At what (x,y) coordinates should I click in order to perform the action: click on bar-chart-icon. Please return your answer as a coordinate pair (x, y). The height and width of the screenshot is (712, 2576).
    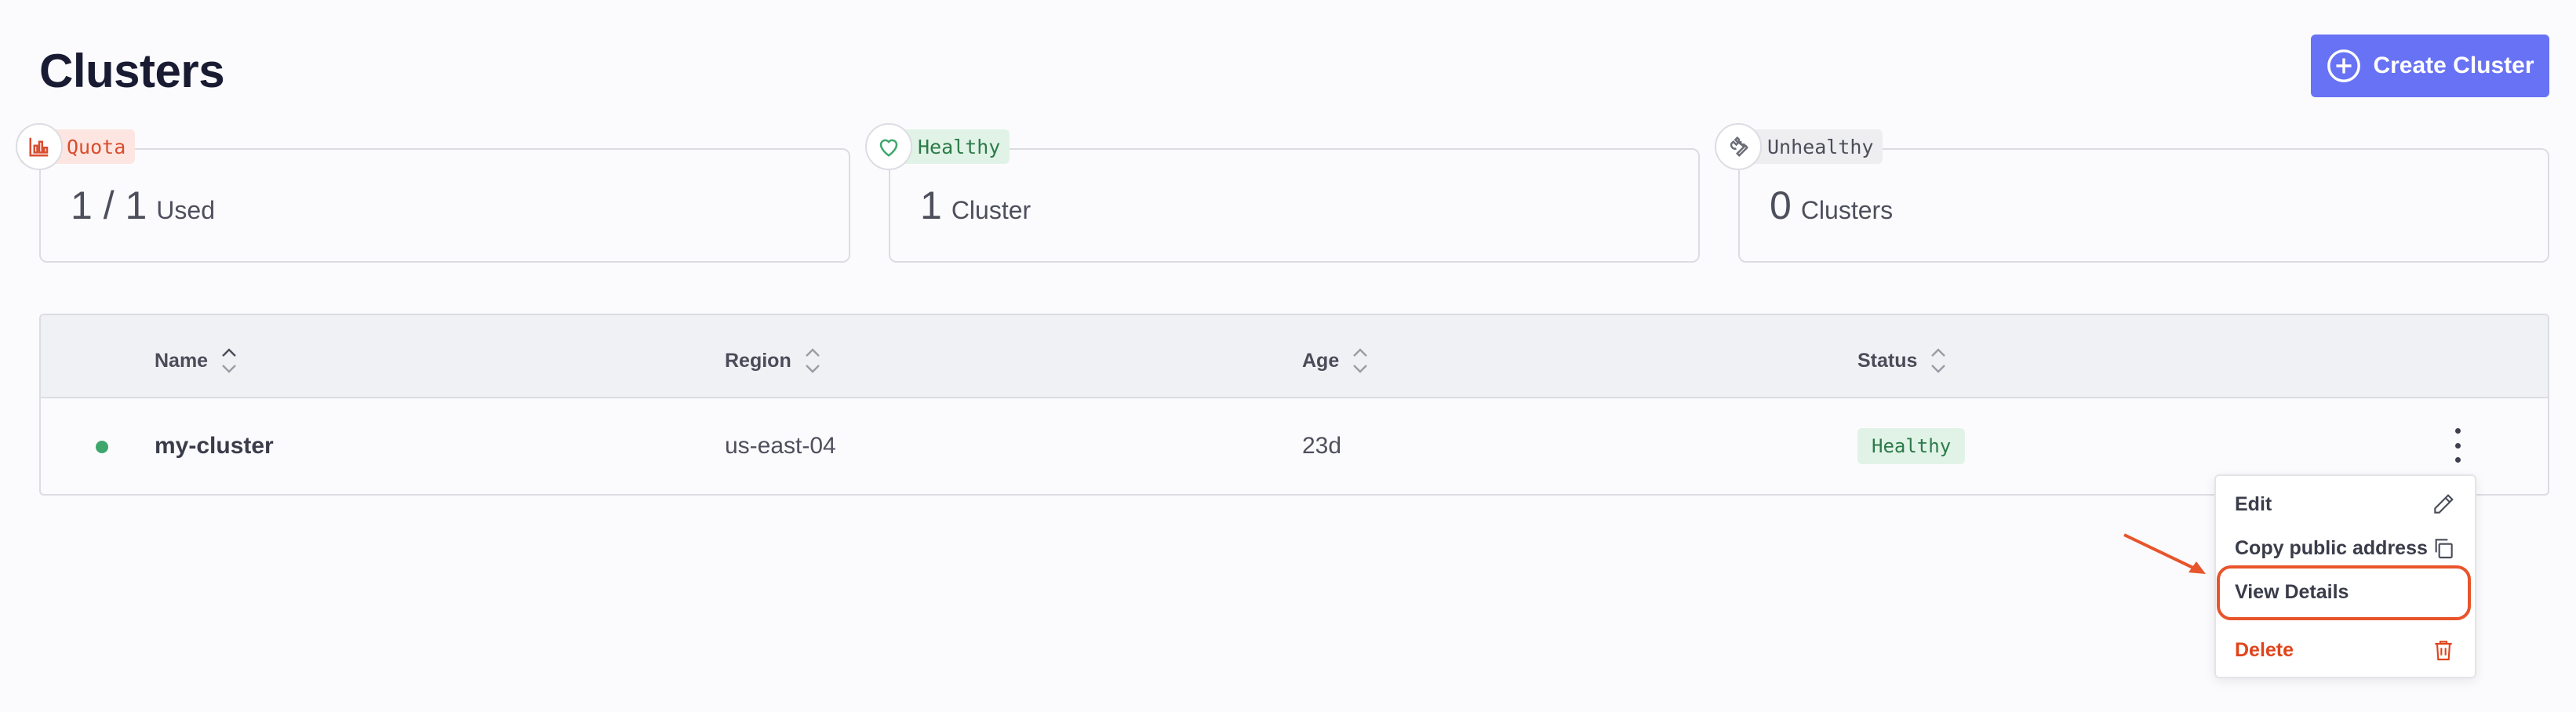
    Looking at the image, I should click on (39, 146).